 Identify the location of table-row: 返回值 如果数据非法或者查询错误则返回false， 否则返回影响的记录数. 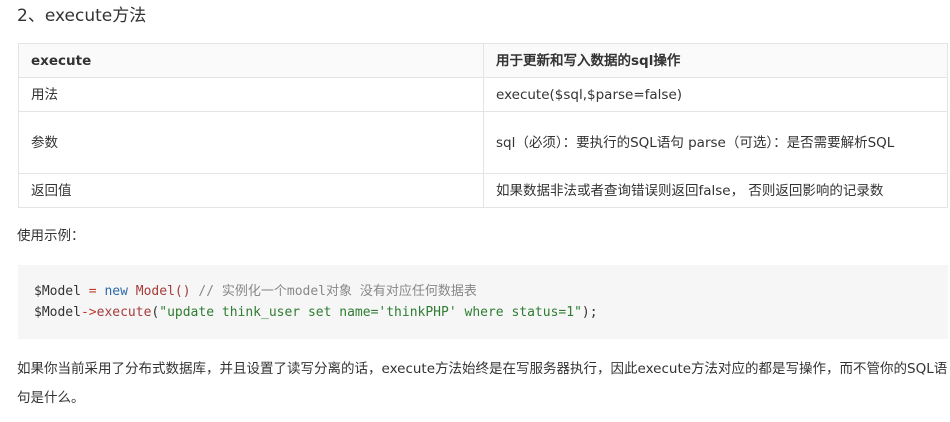
(483, 190).